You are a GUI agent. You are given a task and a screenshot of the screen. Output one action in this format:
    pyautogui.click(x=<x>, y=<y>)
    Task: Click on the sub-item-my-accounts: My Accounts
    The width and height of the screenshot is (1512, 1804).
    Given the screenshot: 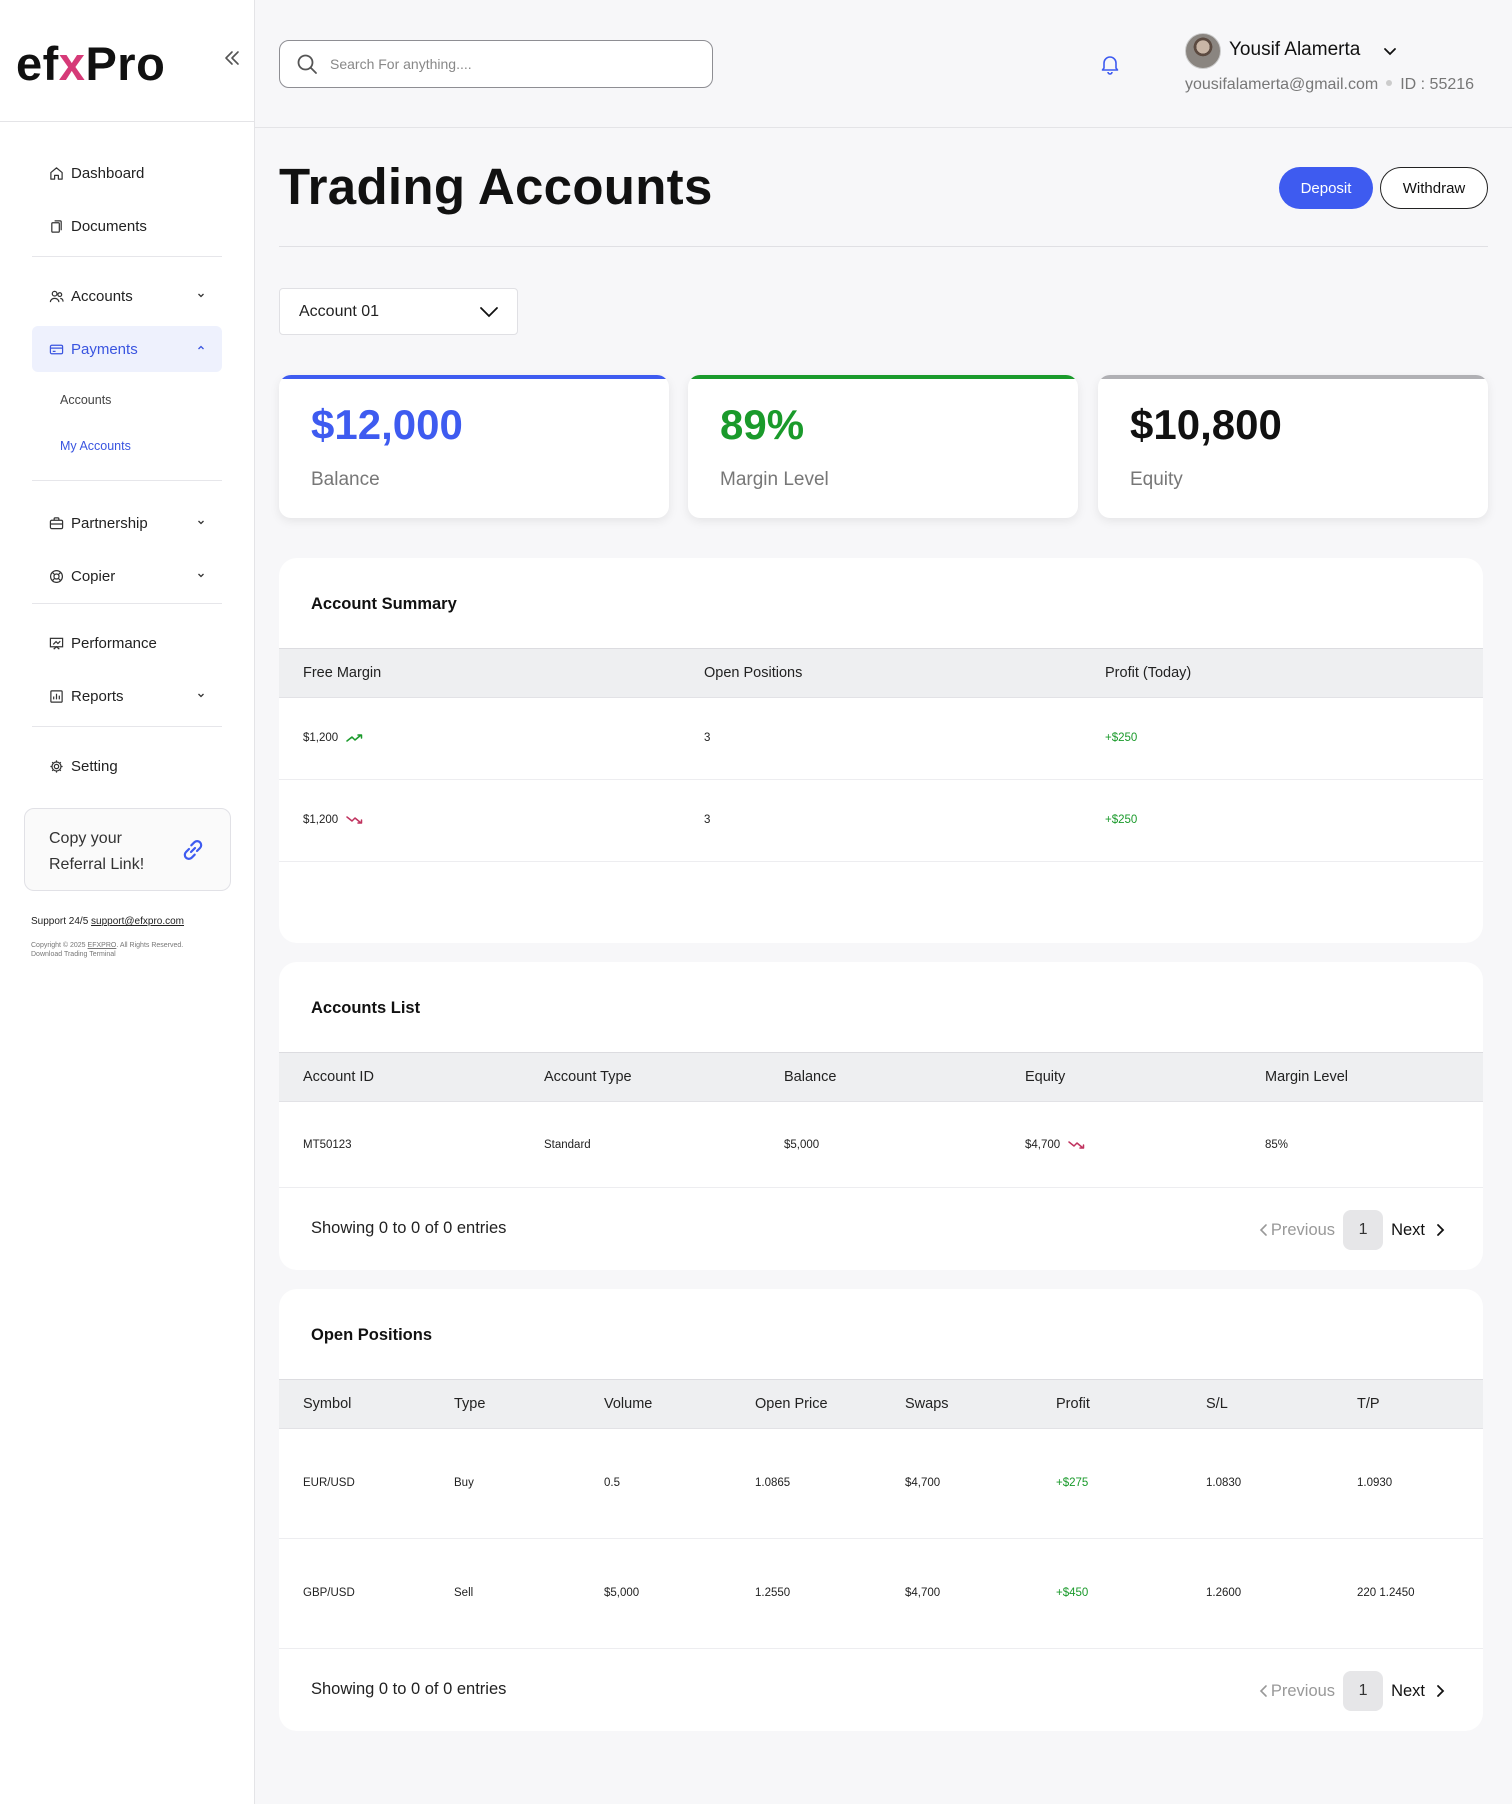 What is the action you would take?
    pyautogui.click(x=95, y=446)
    